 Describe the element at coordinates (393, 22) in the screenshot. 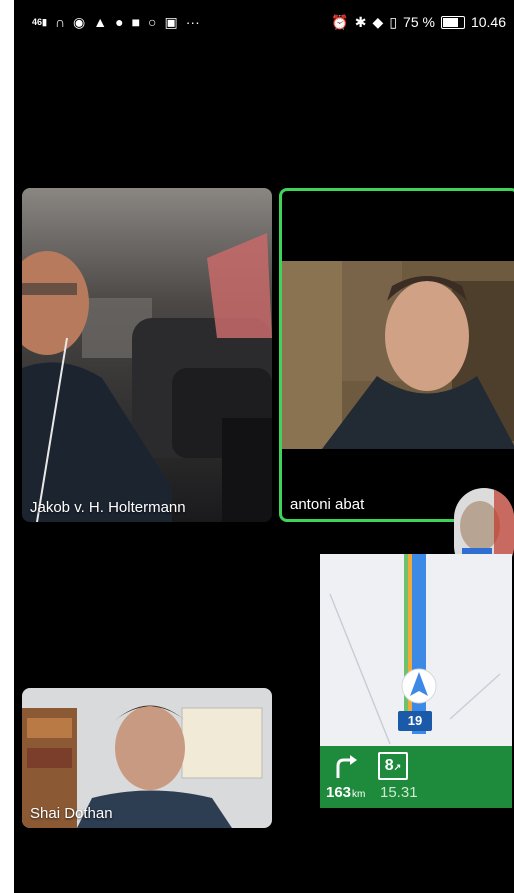

I see `vibrate-icon: ▯` at that location.